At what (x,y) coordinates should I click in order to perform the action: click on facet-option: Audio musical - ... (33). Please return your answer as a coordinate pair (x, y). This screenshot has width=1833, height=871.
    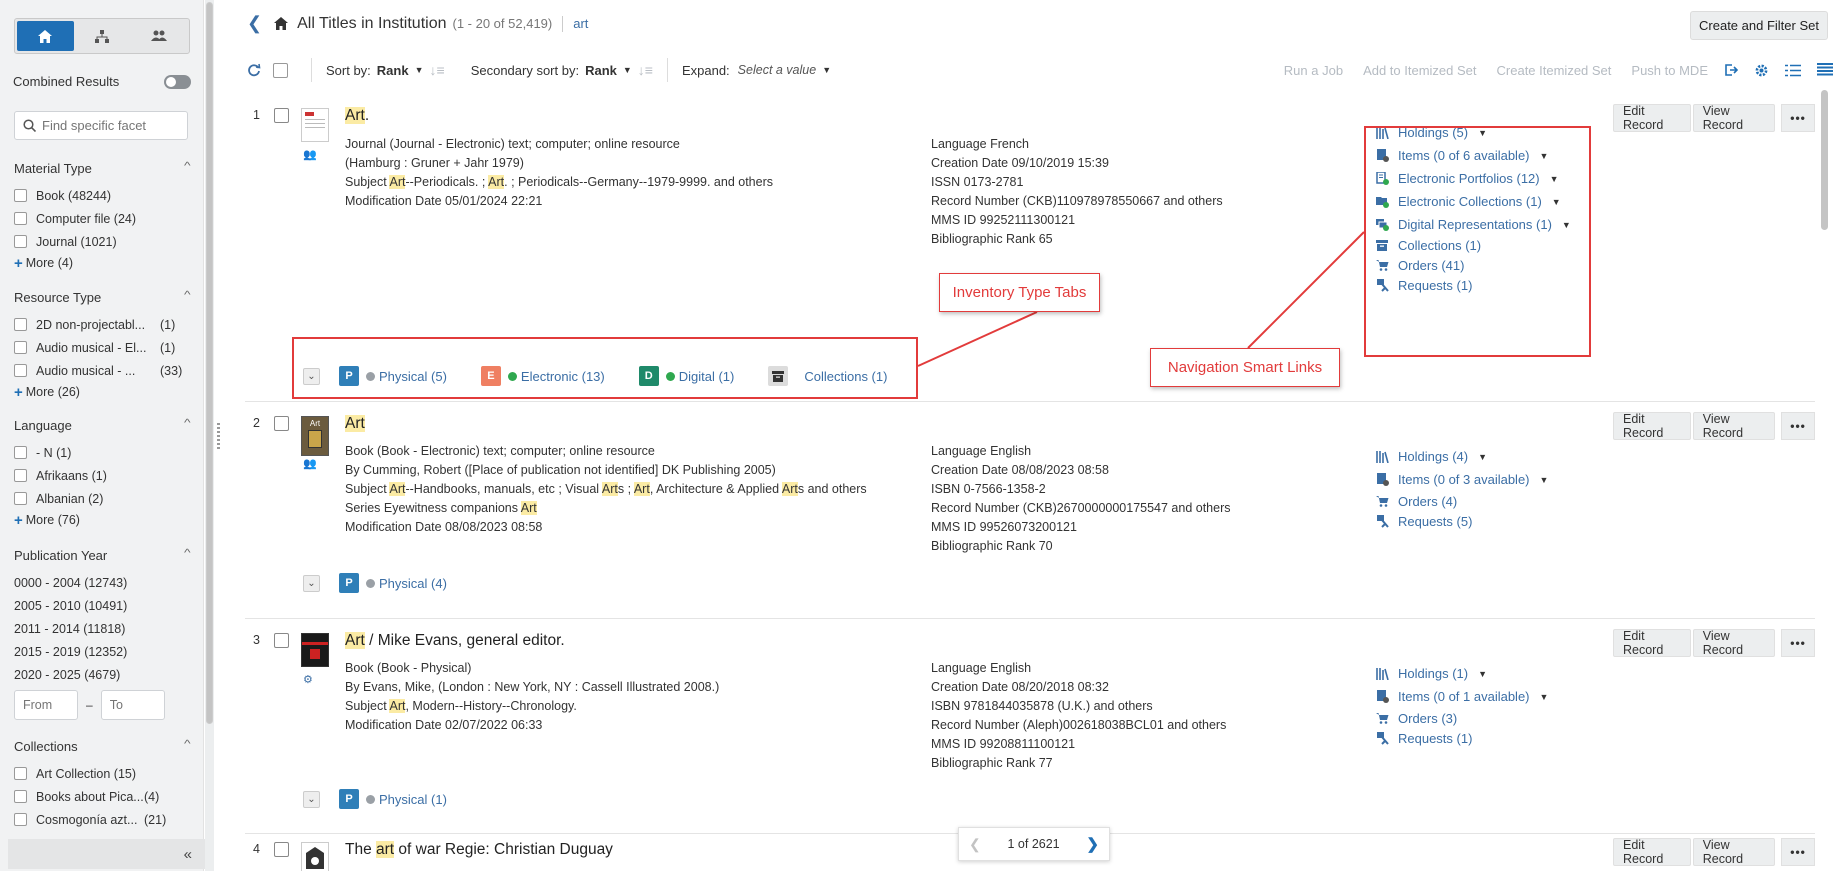
    Looking at the image, I should click on (102, 370).